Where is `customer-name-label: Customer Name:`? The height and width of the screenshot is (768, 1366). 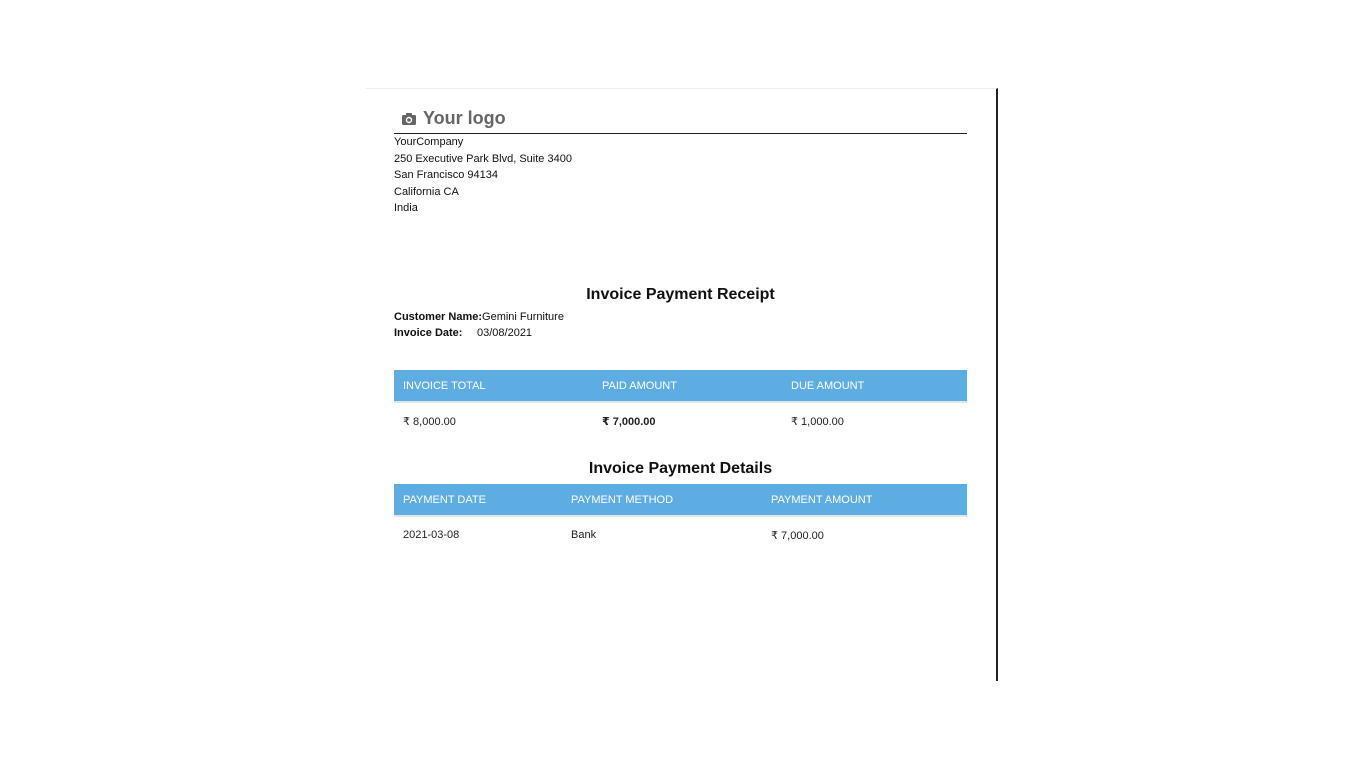 customer-name-label: Customer Name: is located at coordinates (438, 317).